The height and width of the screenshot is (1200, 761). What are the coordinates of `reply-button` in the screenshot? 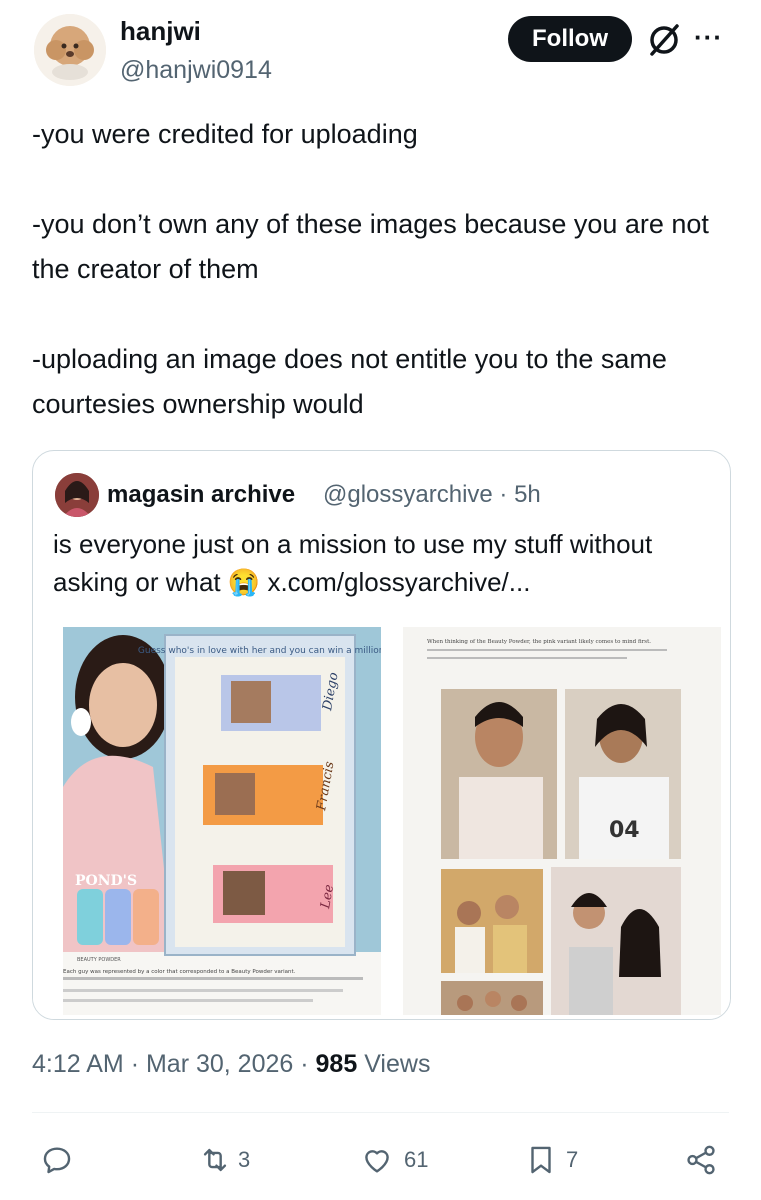 It's located at (57, 1160).